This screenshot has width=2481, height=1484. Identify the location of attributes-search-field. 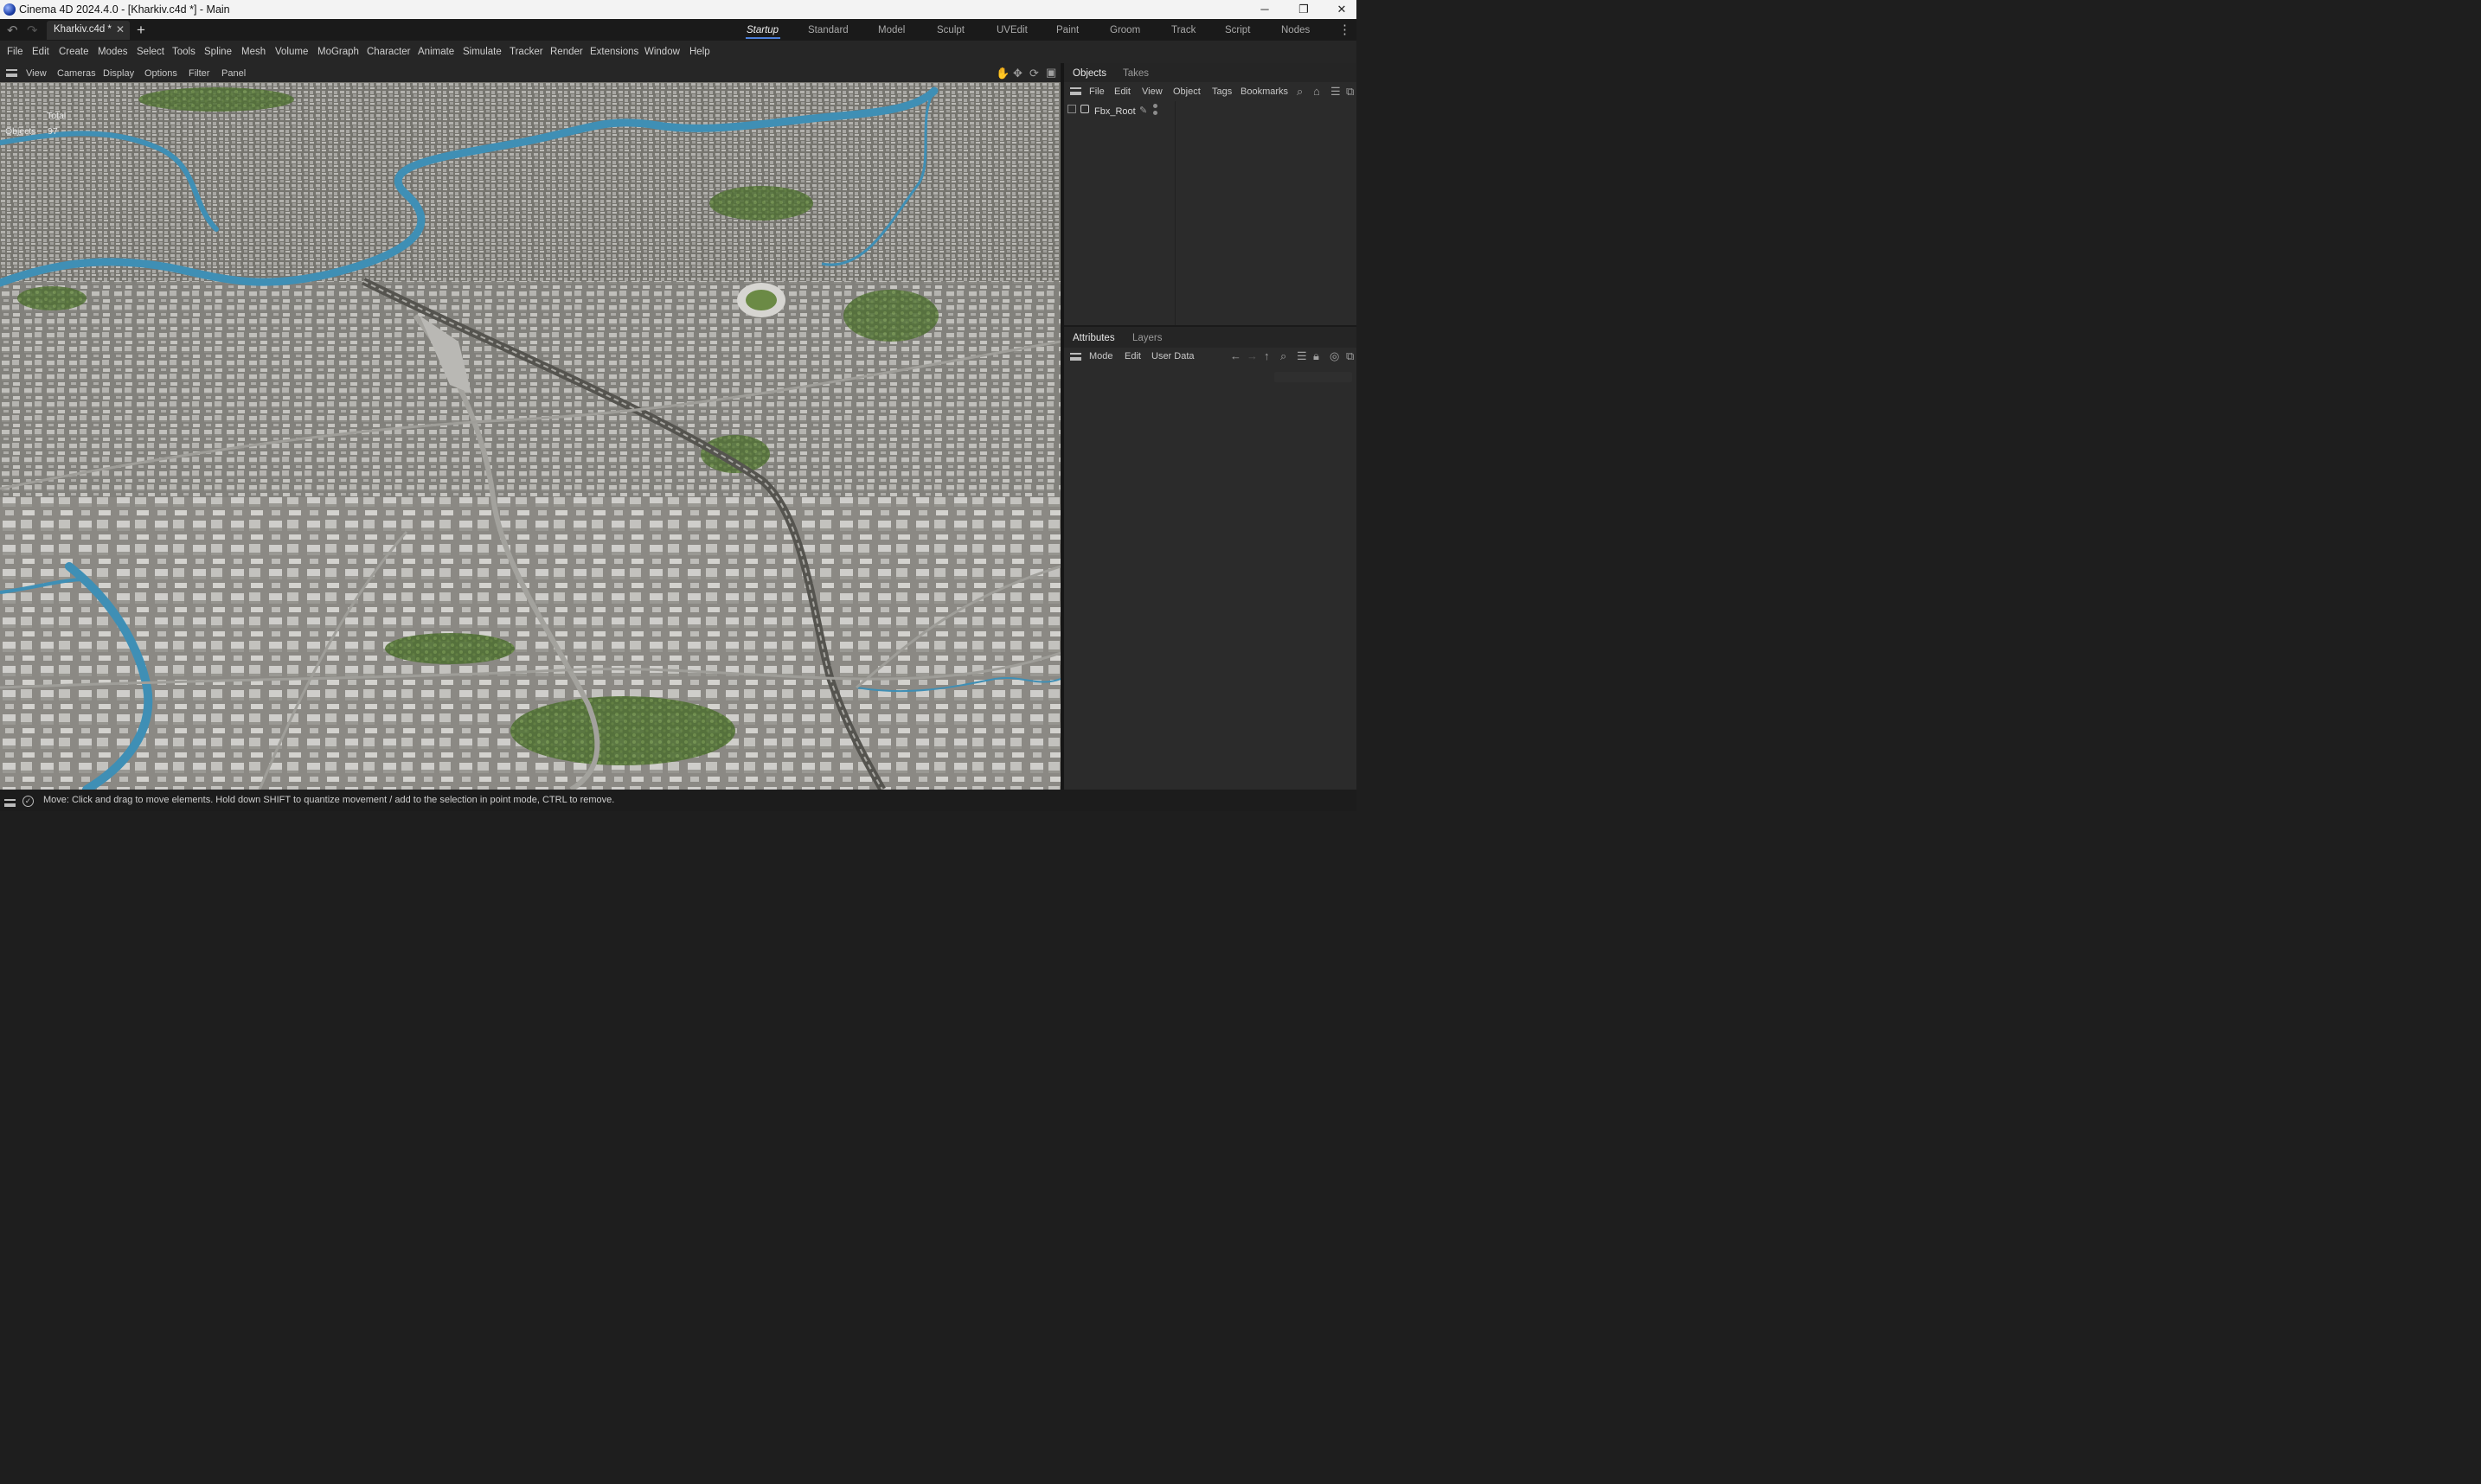
(1313, 377).